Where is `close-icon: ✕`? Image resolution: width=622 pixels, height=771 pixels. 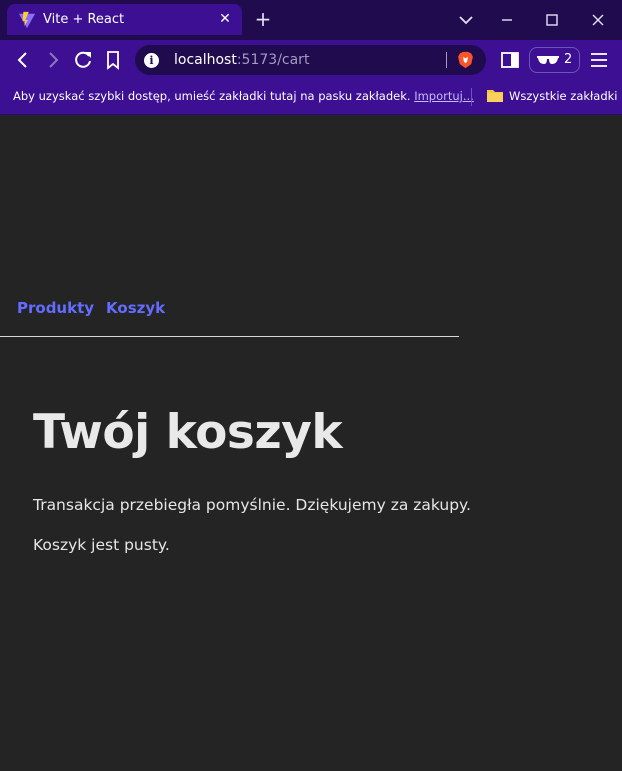 close-icon: ✕ is located at coordinates (225, 19).